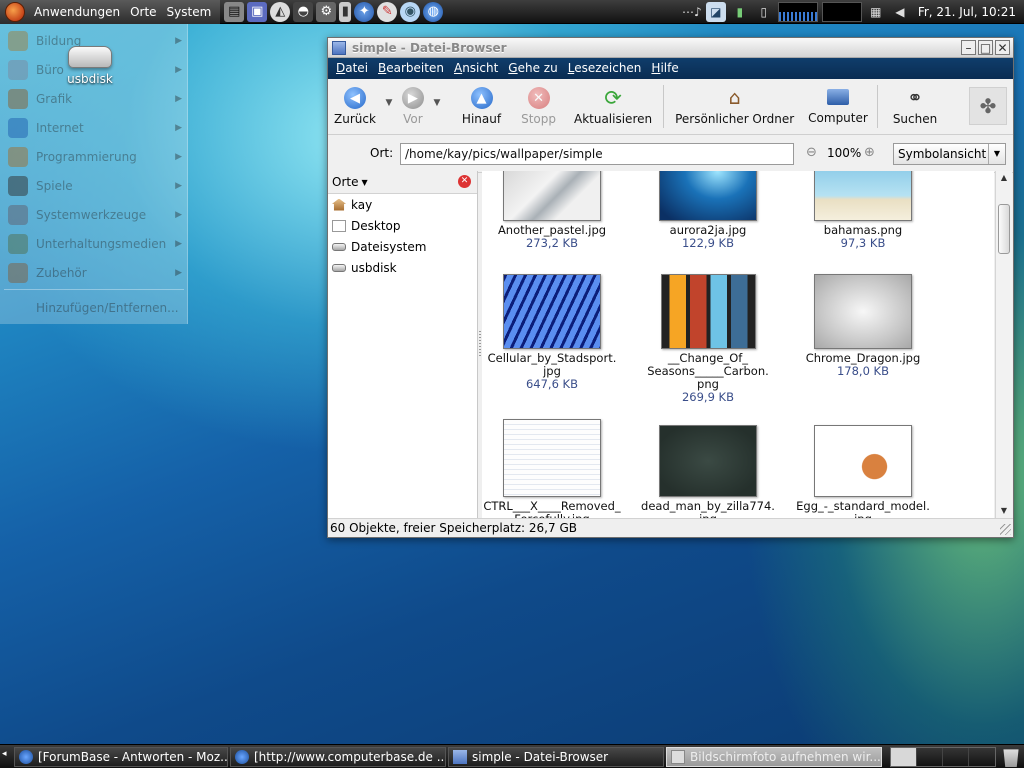 The width and height of the screenshot is (1024, 768). What do you see at coordinates (402, 267) in the screenshot?
I see `sidebar-place-usbdisk: usbdisk` at bounding box center [402, 267].